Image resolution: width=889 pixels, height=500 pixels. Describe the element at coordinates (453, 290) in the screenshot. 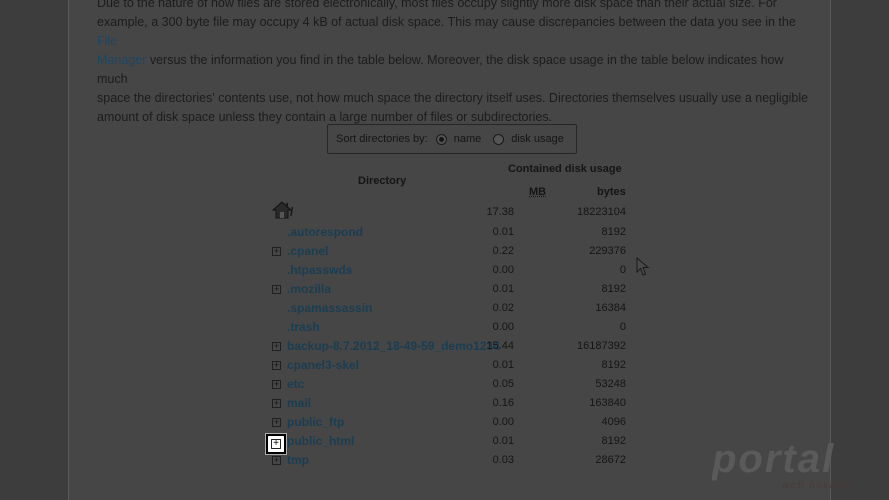

I see `directory-row: + .mozilla 0.01 8192` at that location.